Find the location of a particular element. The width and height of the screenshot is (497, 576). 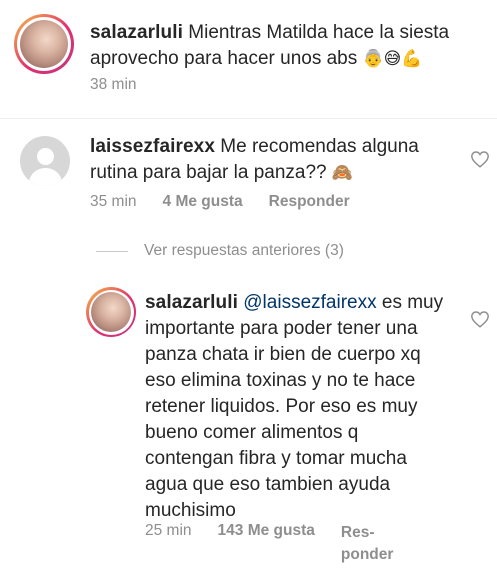

comment-username: laissezfairexx is located at coordinates (152, 146).